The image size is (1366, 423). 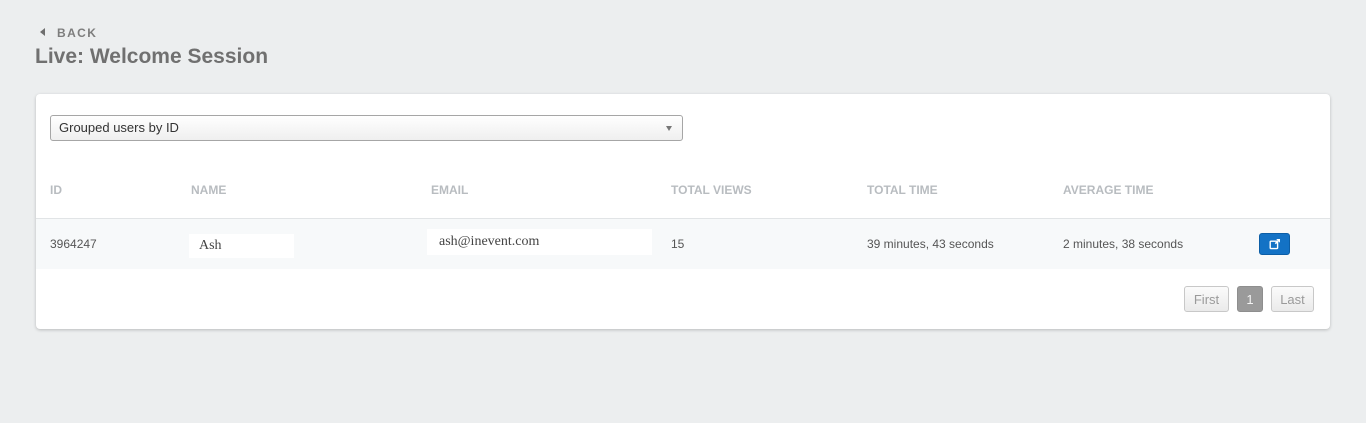 What do you see at coordinates (73, 244) in the screenshot?
I see `cell-id: 3964247` at bounding box center [73, 244].